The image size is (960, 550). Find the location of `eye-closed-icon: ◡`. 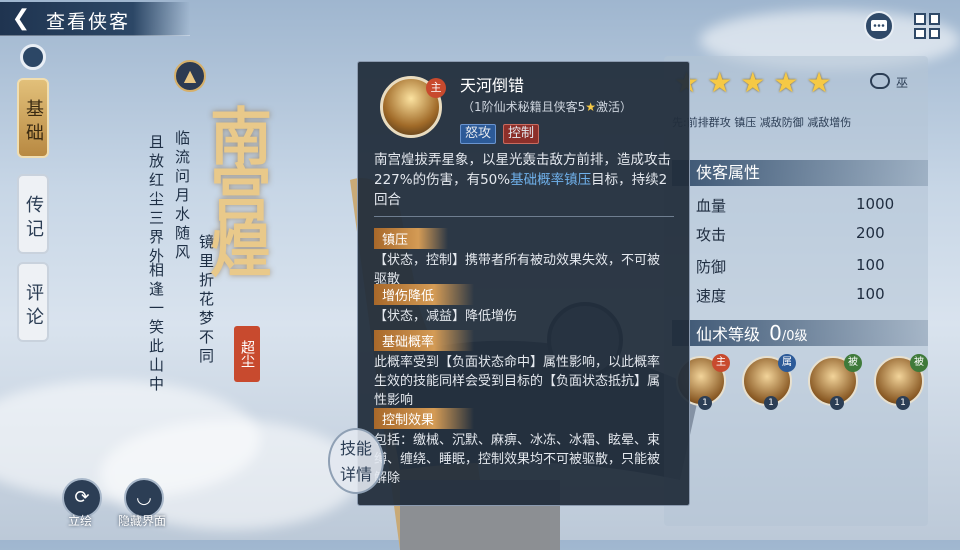

eye-closed-icon: ◡ is located at coordinates (144, 497).